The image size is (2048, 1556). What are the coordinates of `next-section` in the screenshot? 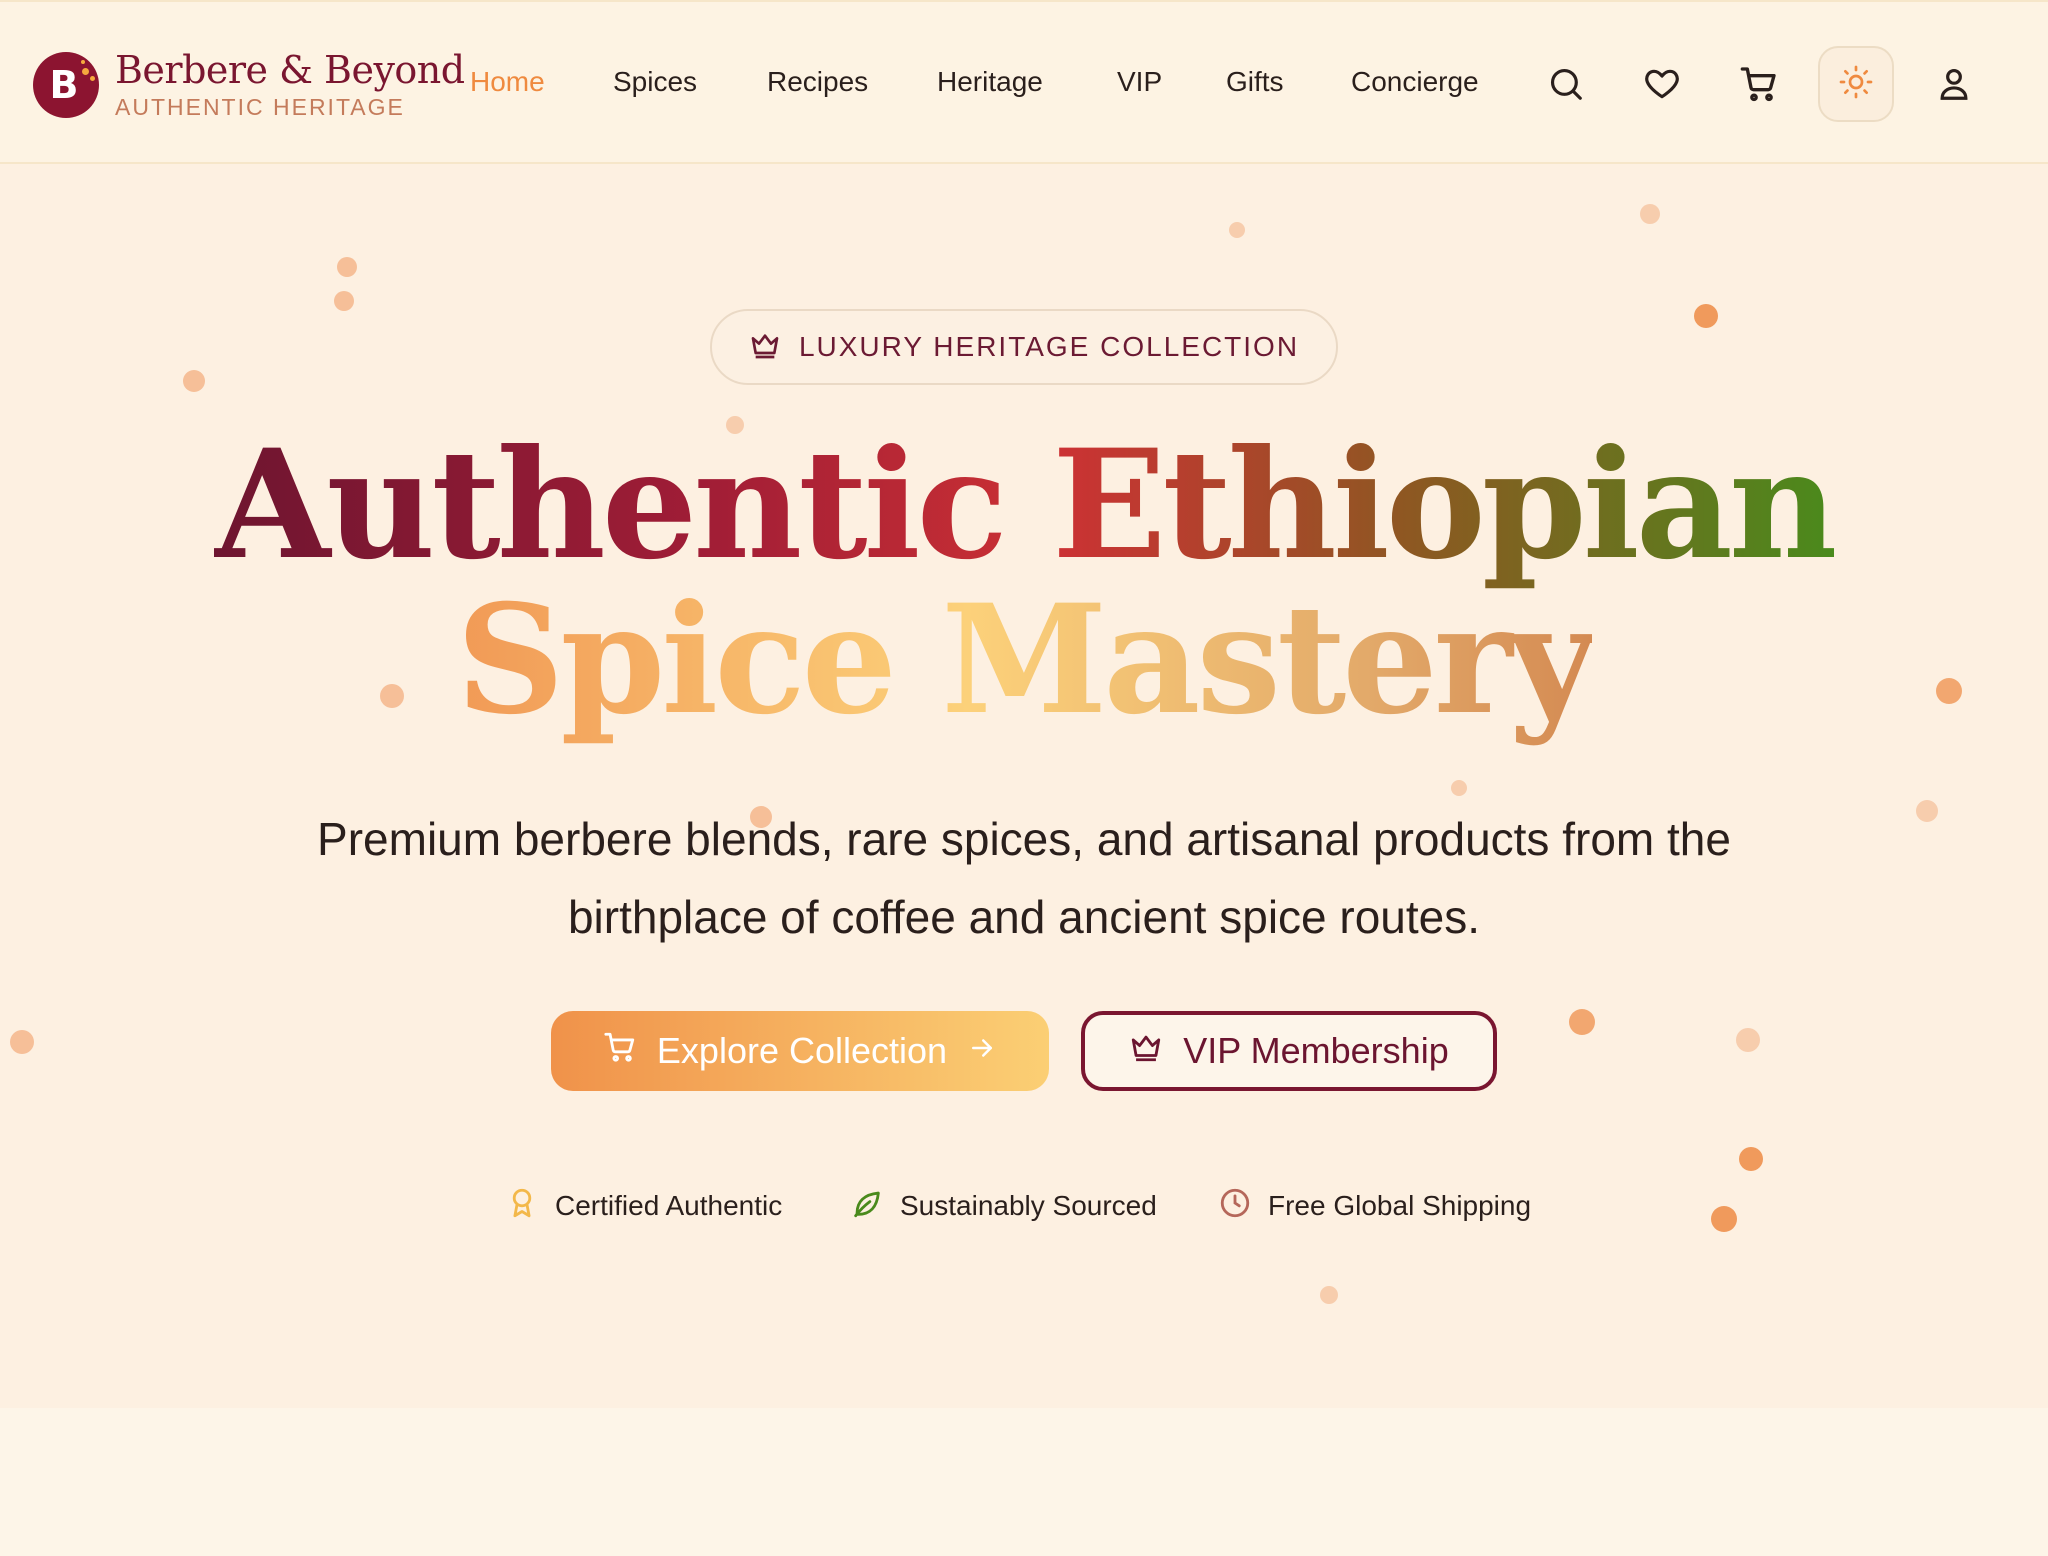 It's located at (1024, 1482).